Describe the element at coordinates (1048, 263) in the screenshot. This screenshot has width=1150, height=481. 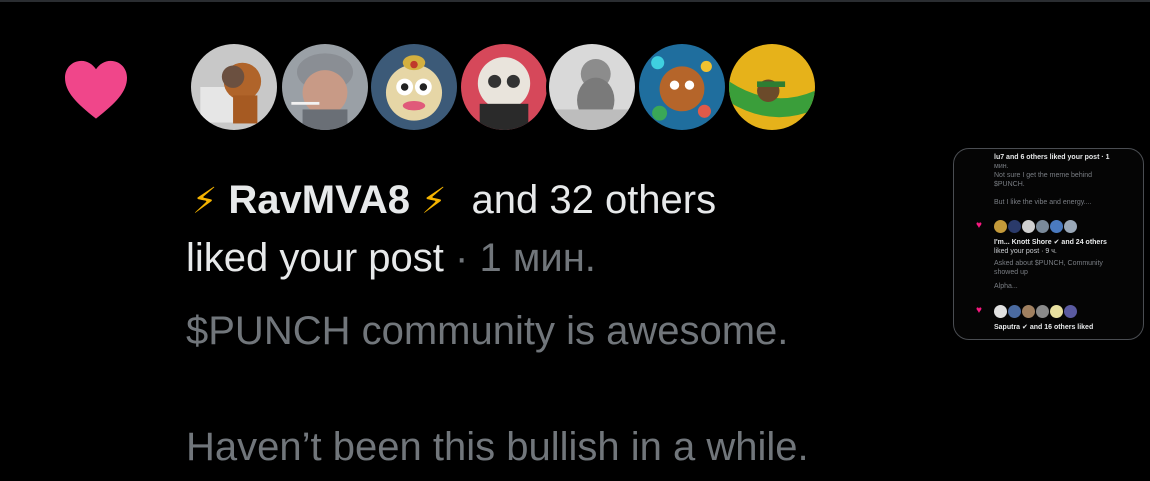
I see `thumb-line-8: Asked about $PUNCH, Community` at that location.